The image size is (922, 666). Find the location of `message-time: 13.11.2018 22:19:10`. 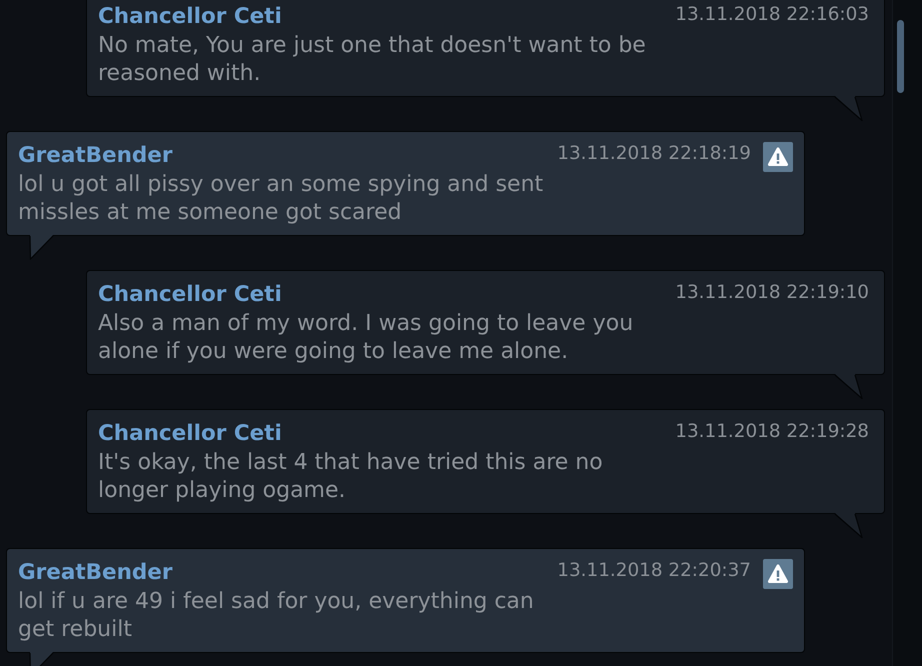

message-time: 13.11.2018 22:19:10 is located at coordinates (772, 293).